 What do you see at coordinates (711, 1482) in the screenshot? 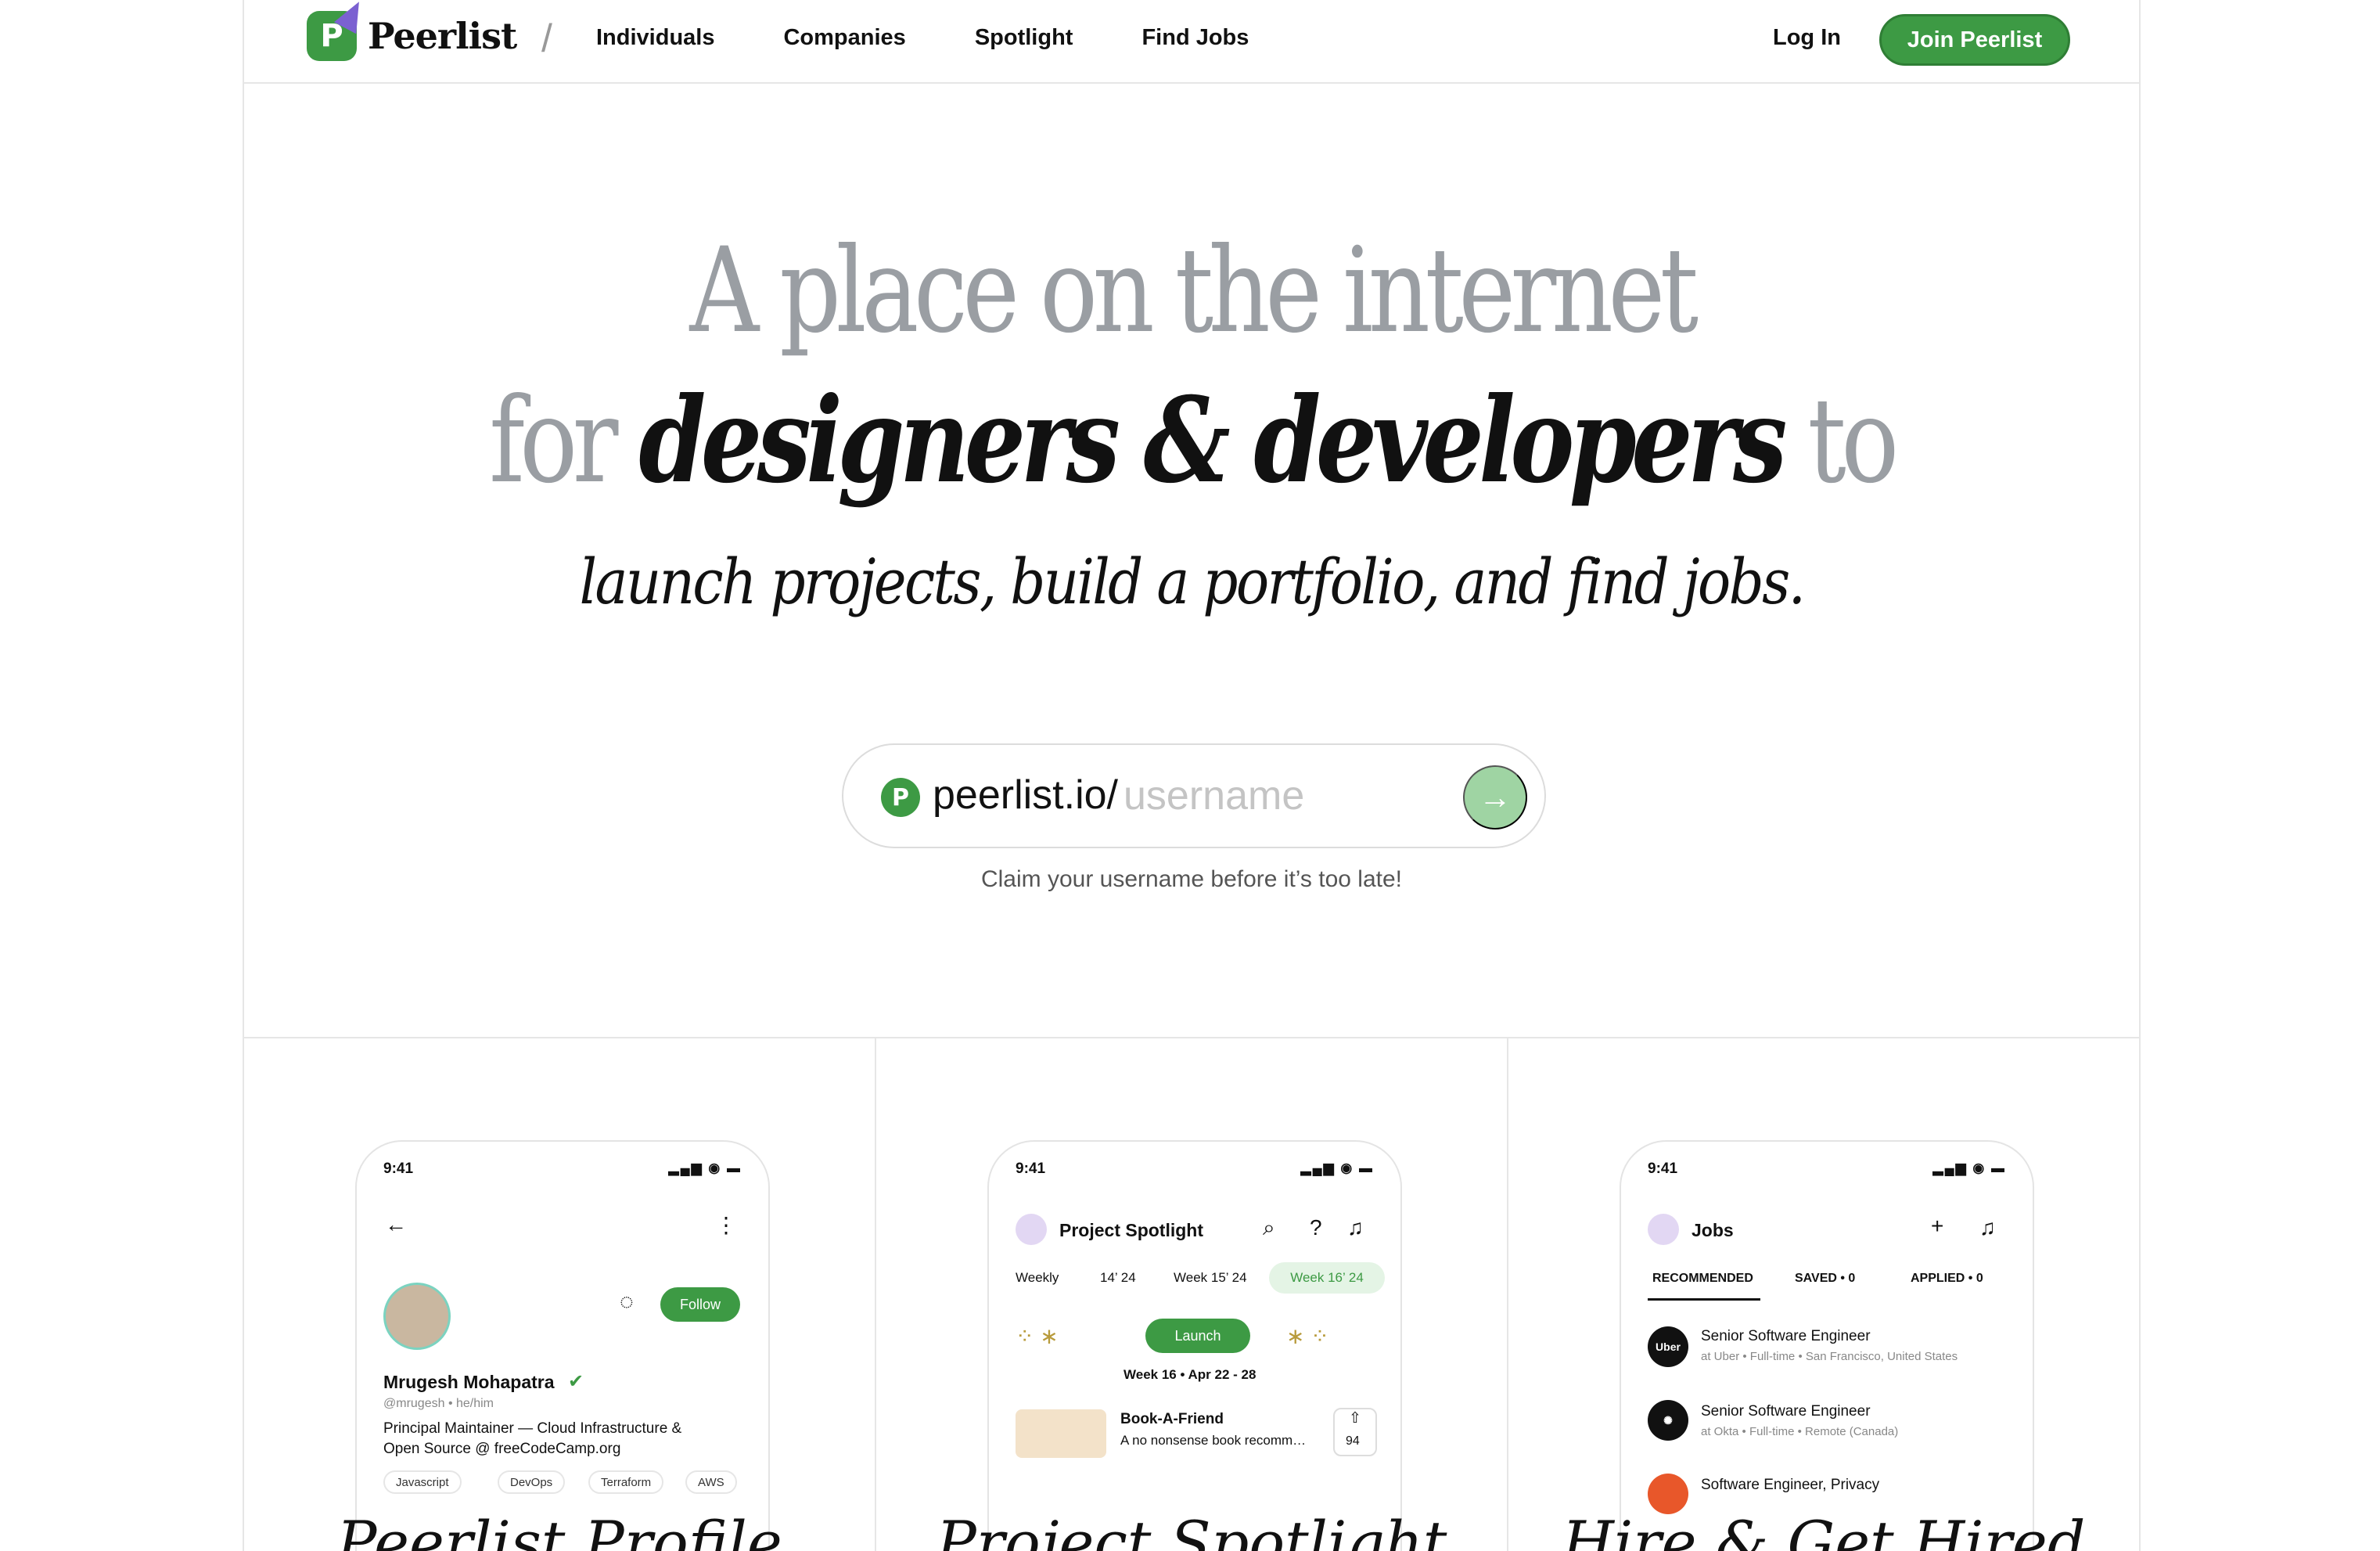
I see `skill-tag: AWS` at bounding box center [711, 1482].